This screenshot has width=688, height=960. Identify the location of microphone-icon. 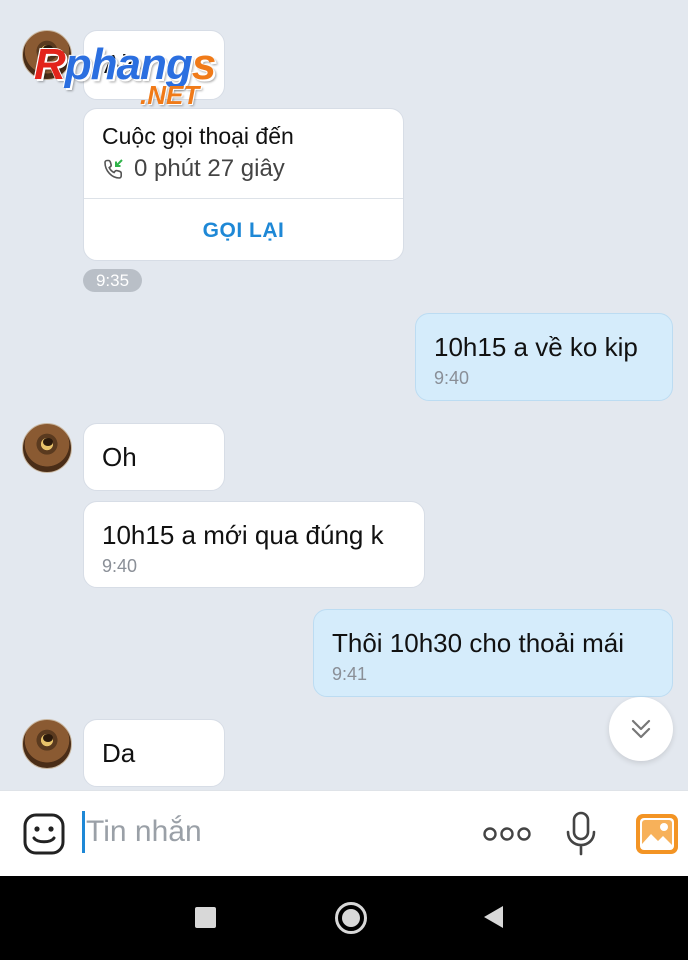
(581, 834).